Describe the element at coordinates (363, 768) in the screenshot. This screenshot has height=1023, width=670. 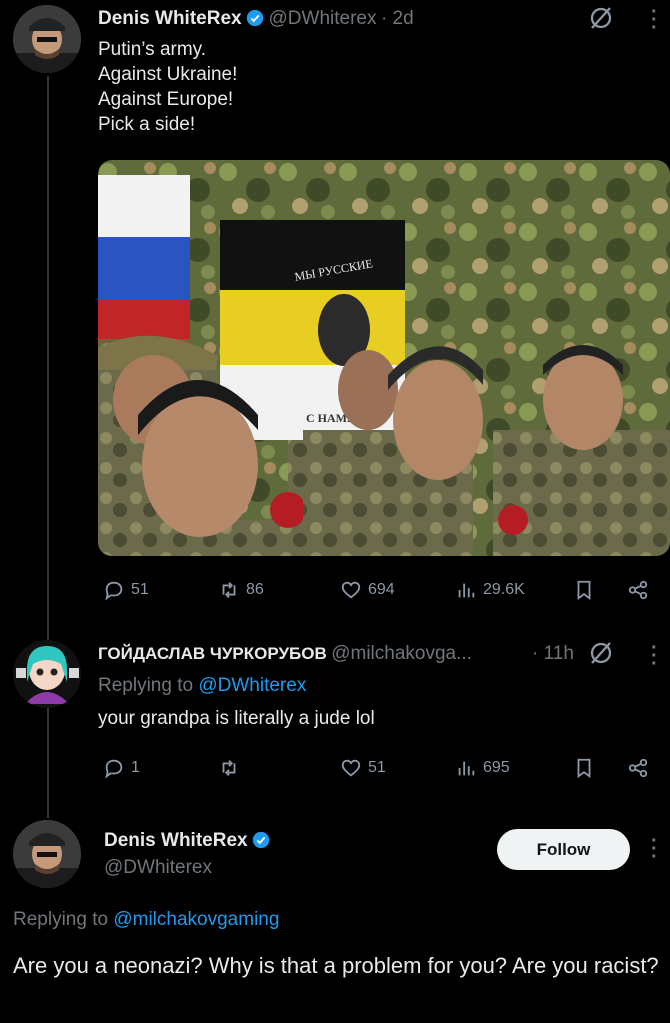
I see `like-button: 51` at that location.